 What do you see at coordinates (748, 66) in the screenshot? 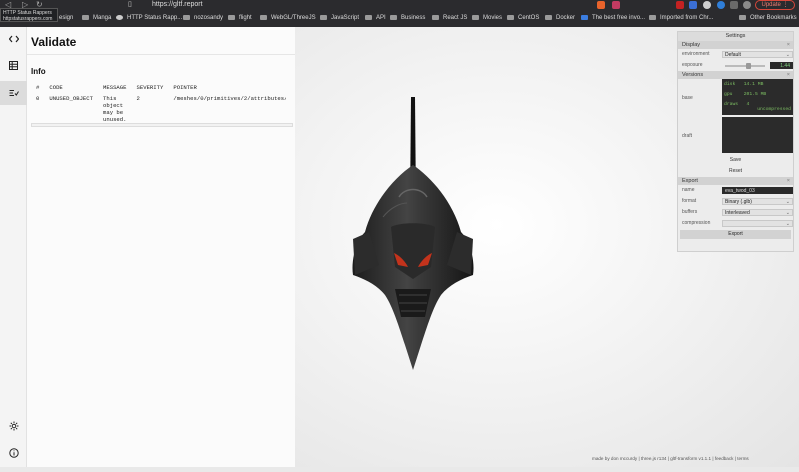
I see `slider-handle` at bounding box center [748, 66].